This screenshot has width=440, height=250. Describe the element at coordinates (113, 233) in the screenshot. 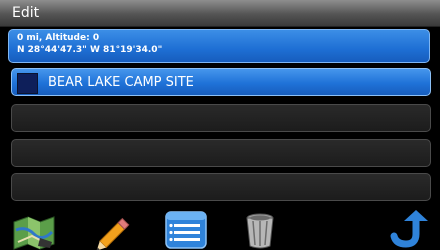

I see `pencil-icon` at that location.